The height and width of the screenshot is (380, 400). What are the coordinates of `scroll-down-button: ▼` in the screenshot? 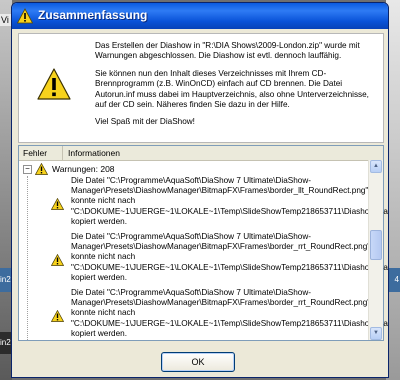 It's located at (376, 333).